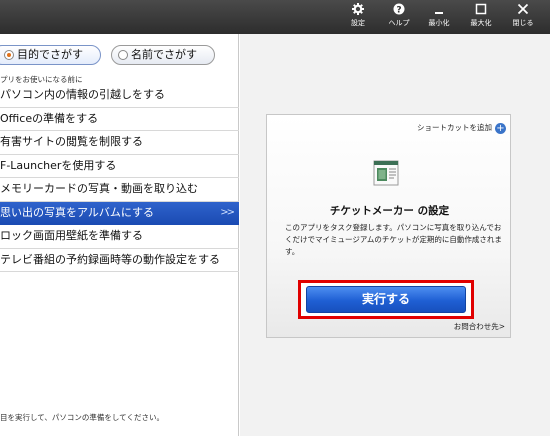 Image resolution: width=550 pixels, height=436 pixels. What do you see at coordinates (99, 188) in the screenshot?
I see `list-item-label: メモリーカードの写真・動画を取り込む` at bounding box center [99, 188].